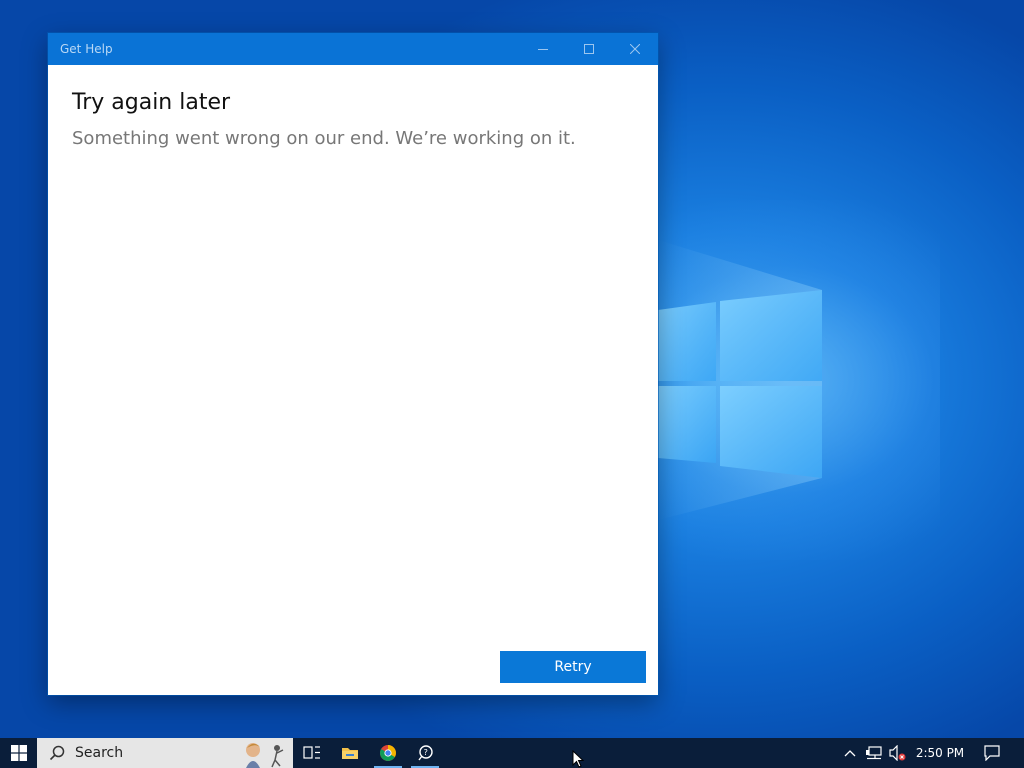  What do you see at coordinates (573, 667) in the screenshot?
I see `retry-button: Retry` at bounding box center [573, 667].